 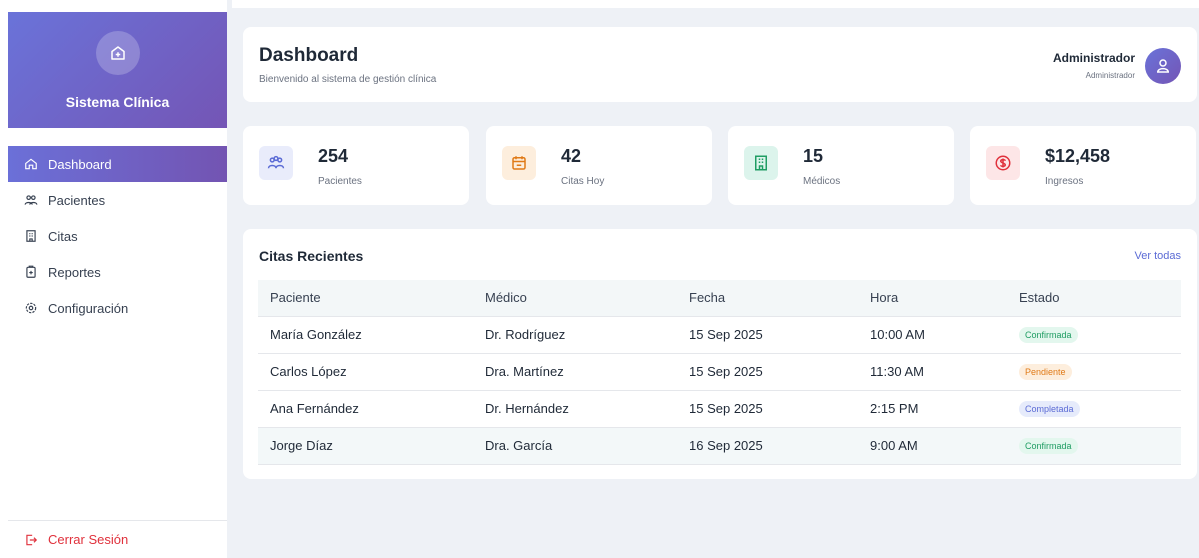 What do you see at coordinates (113, 272) in the screenshot?
I see `sidebar-item-reportes: Reportes` at bounding box center [113, 272].